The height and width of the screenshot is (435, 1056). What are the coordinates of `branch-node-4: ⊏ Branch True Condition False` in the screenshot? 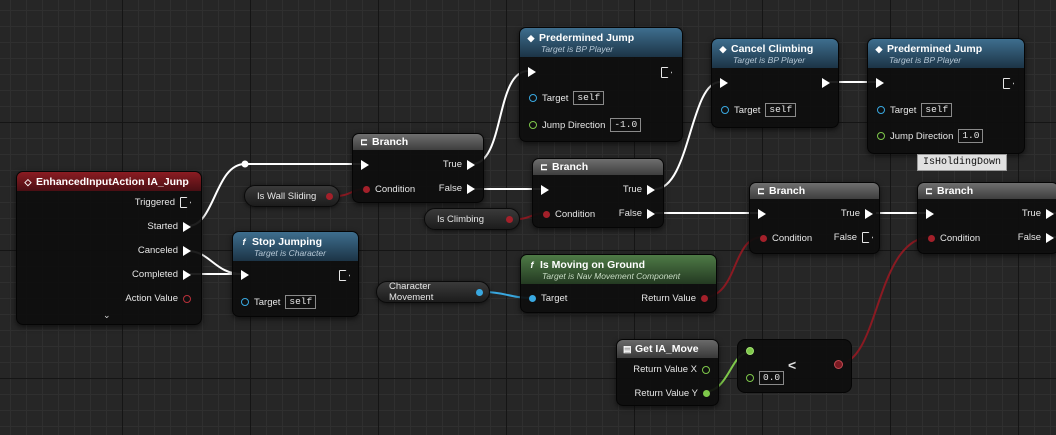 It's located at (986, 218).